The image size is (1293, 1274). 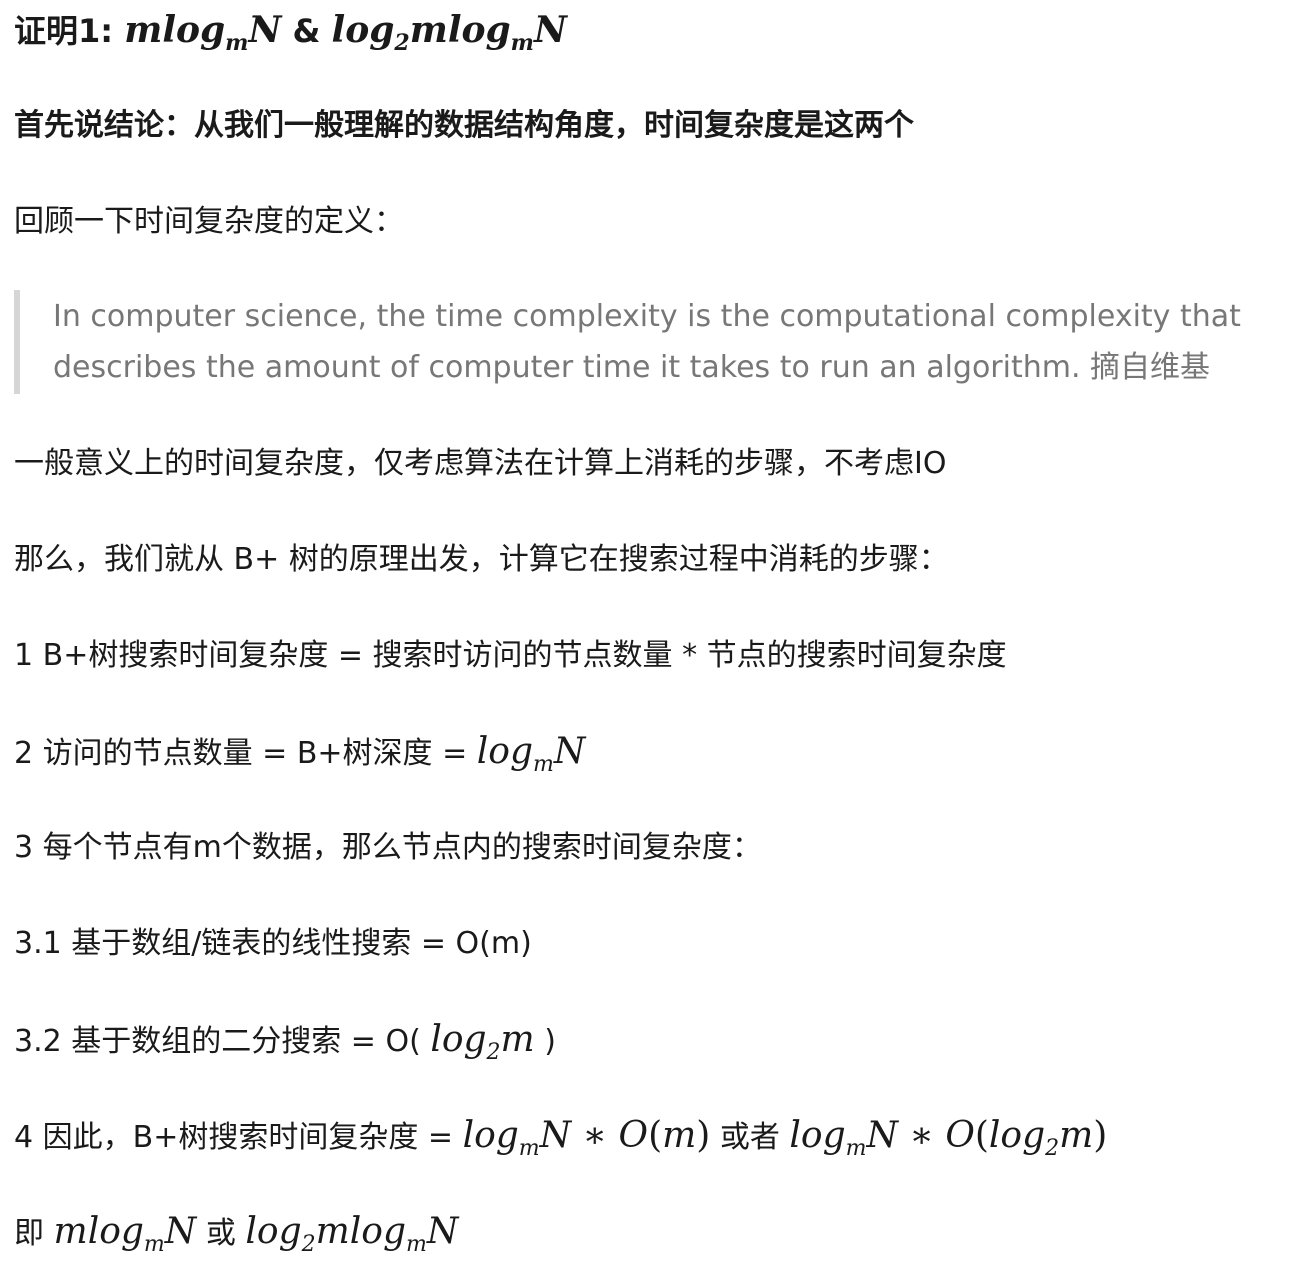 What do you see at coordinates (948, 1138) in the screenshot?
I see `formula-log-m-n-times-o-log2-m: logmN ∗ O(log2m)` at bounding box center [948, 1138].